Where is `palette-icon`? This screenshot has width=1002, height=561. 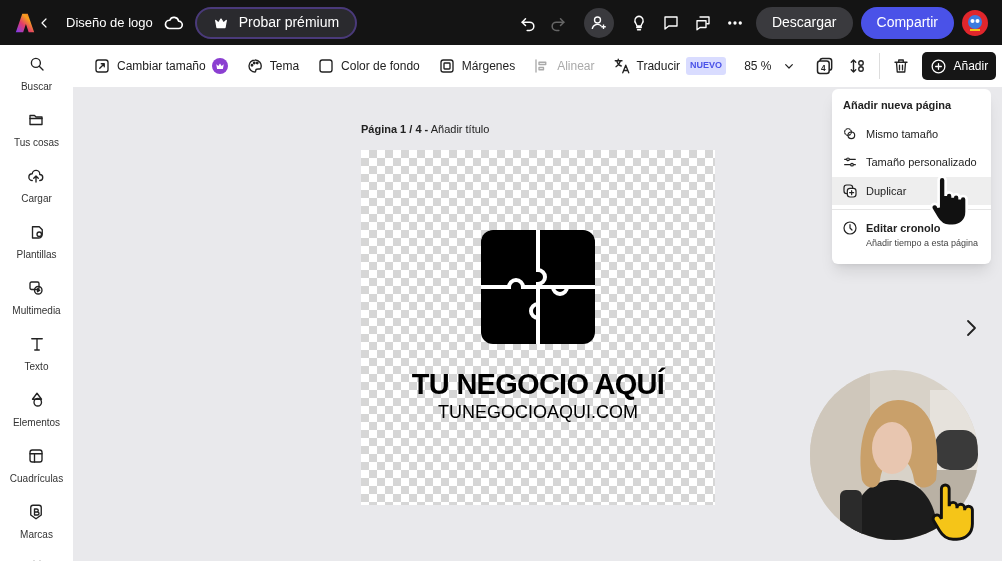
palette-icon is located at coordinates (254, 66).